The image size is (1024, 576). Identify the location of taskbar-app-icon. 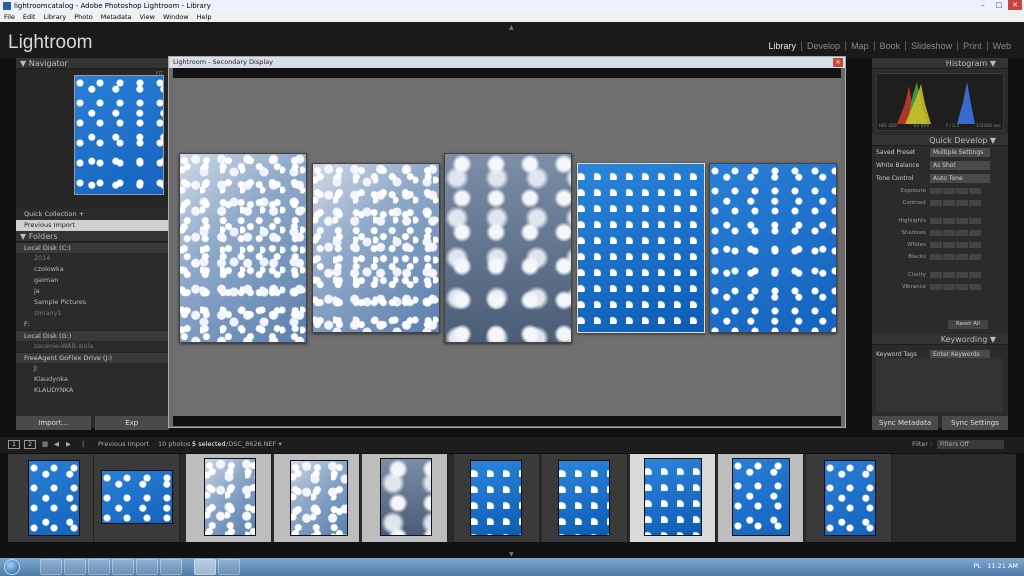
(147, 567).